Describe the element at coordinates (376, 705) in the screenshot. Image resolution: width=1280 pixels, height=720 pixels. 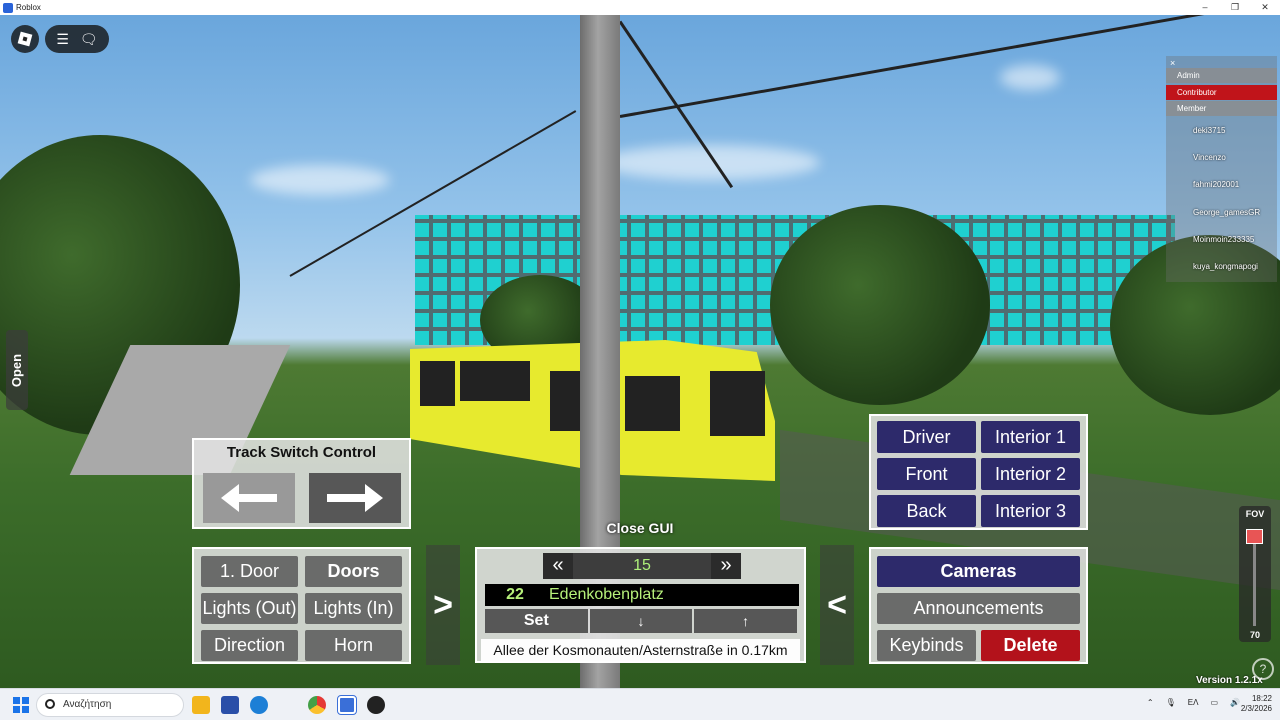
I see `roblox-studio-icon` at that location.